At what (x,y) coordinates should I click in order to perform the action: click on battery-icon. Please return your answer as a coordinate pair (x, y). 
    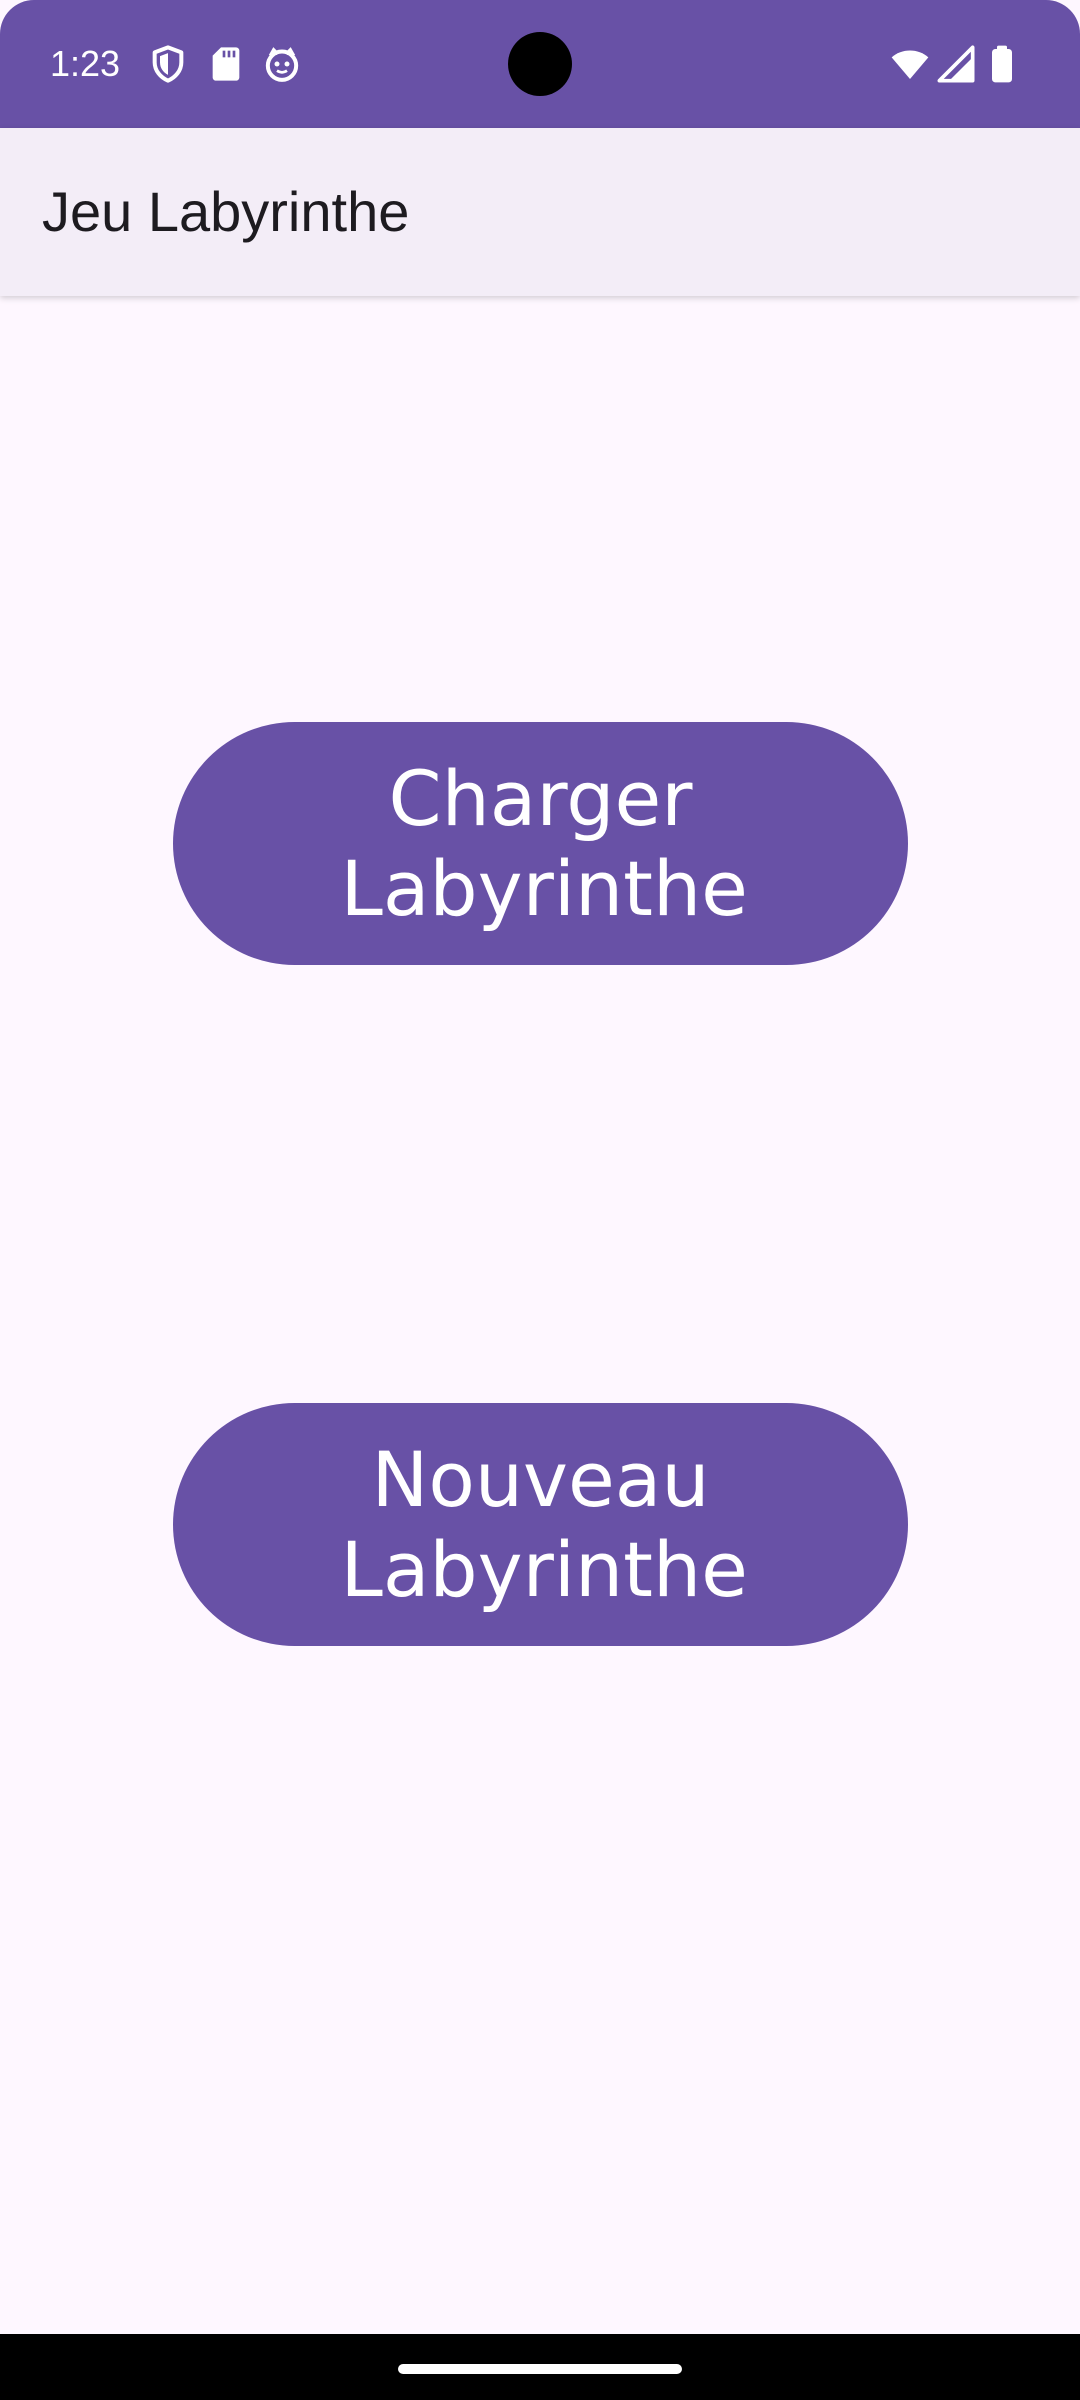
    Looking at the image, I should click on (1002, 64).